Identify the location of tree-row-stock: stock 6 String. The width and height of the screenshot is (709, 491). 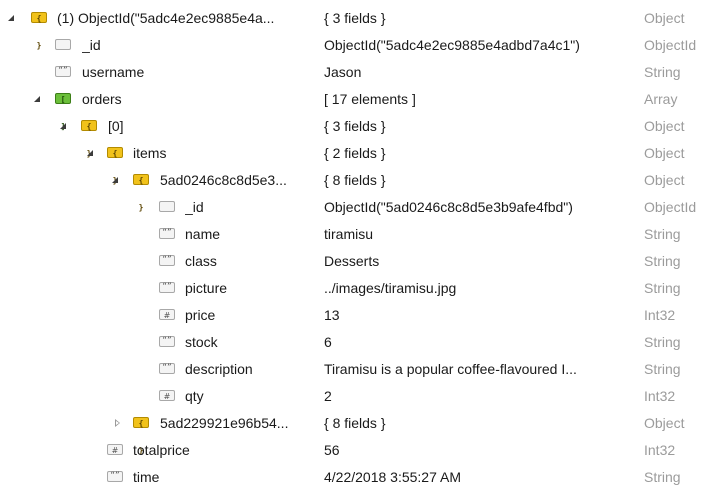
(354, 342).